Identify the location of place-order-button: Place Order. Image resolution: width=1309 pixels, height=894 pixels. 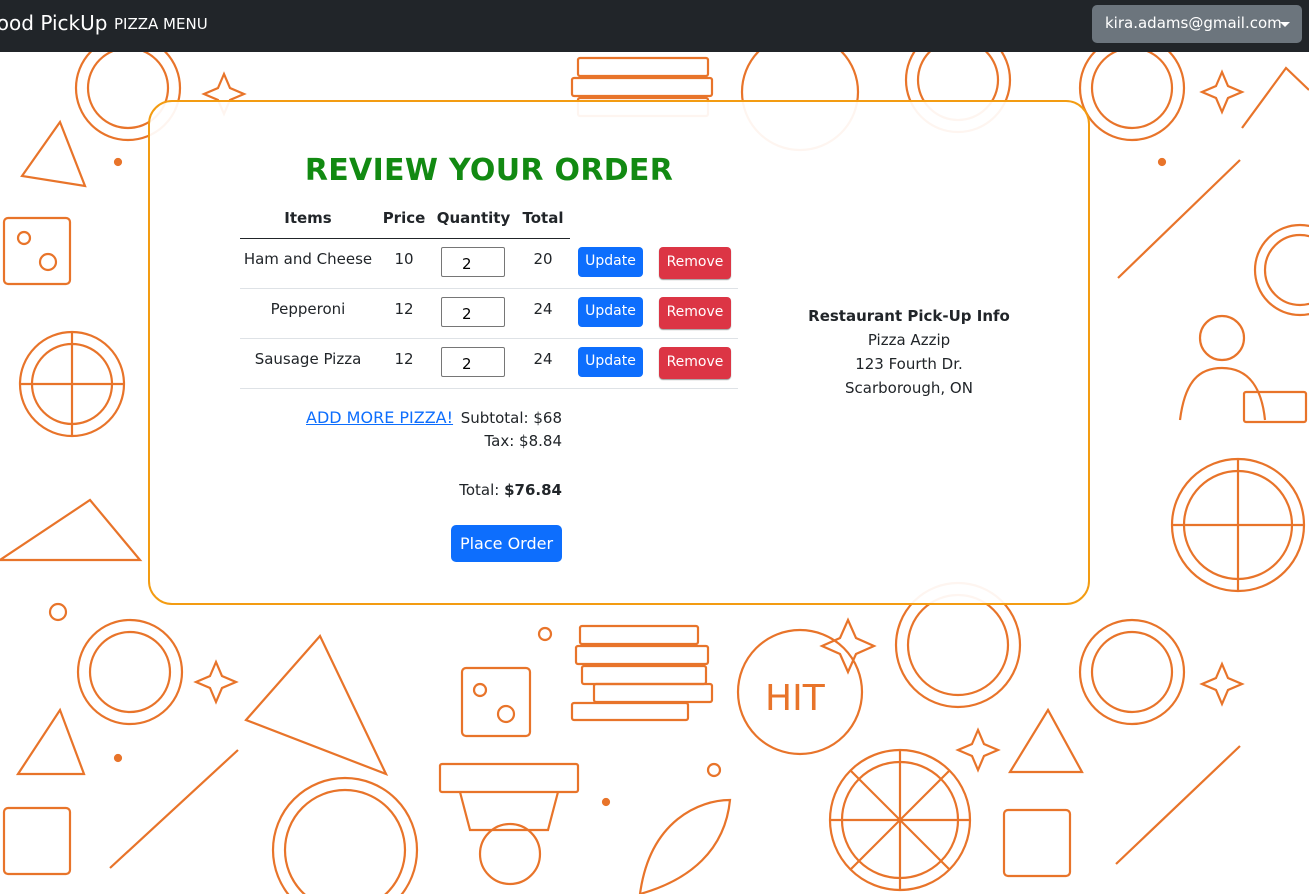
(506, 543).